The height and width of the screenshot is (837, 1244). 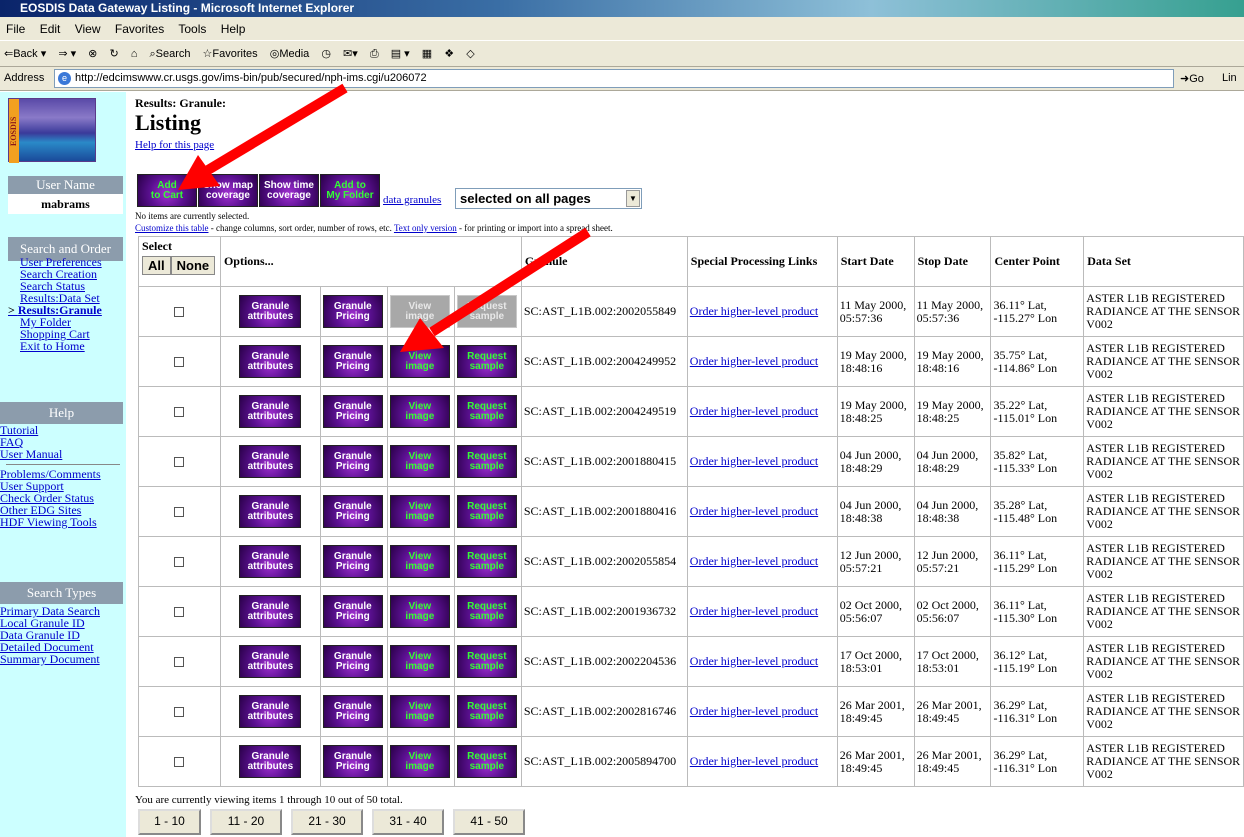 I want to click on page-button-3: 21 - 30, so click(x=327, y=822).